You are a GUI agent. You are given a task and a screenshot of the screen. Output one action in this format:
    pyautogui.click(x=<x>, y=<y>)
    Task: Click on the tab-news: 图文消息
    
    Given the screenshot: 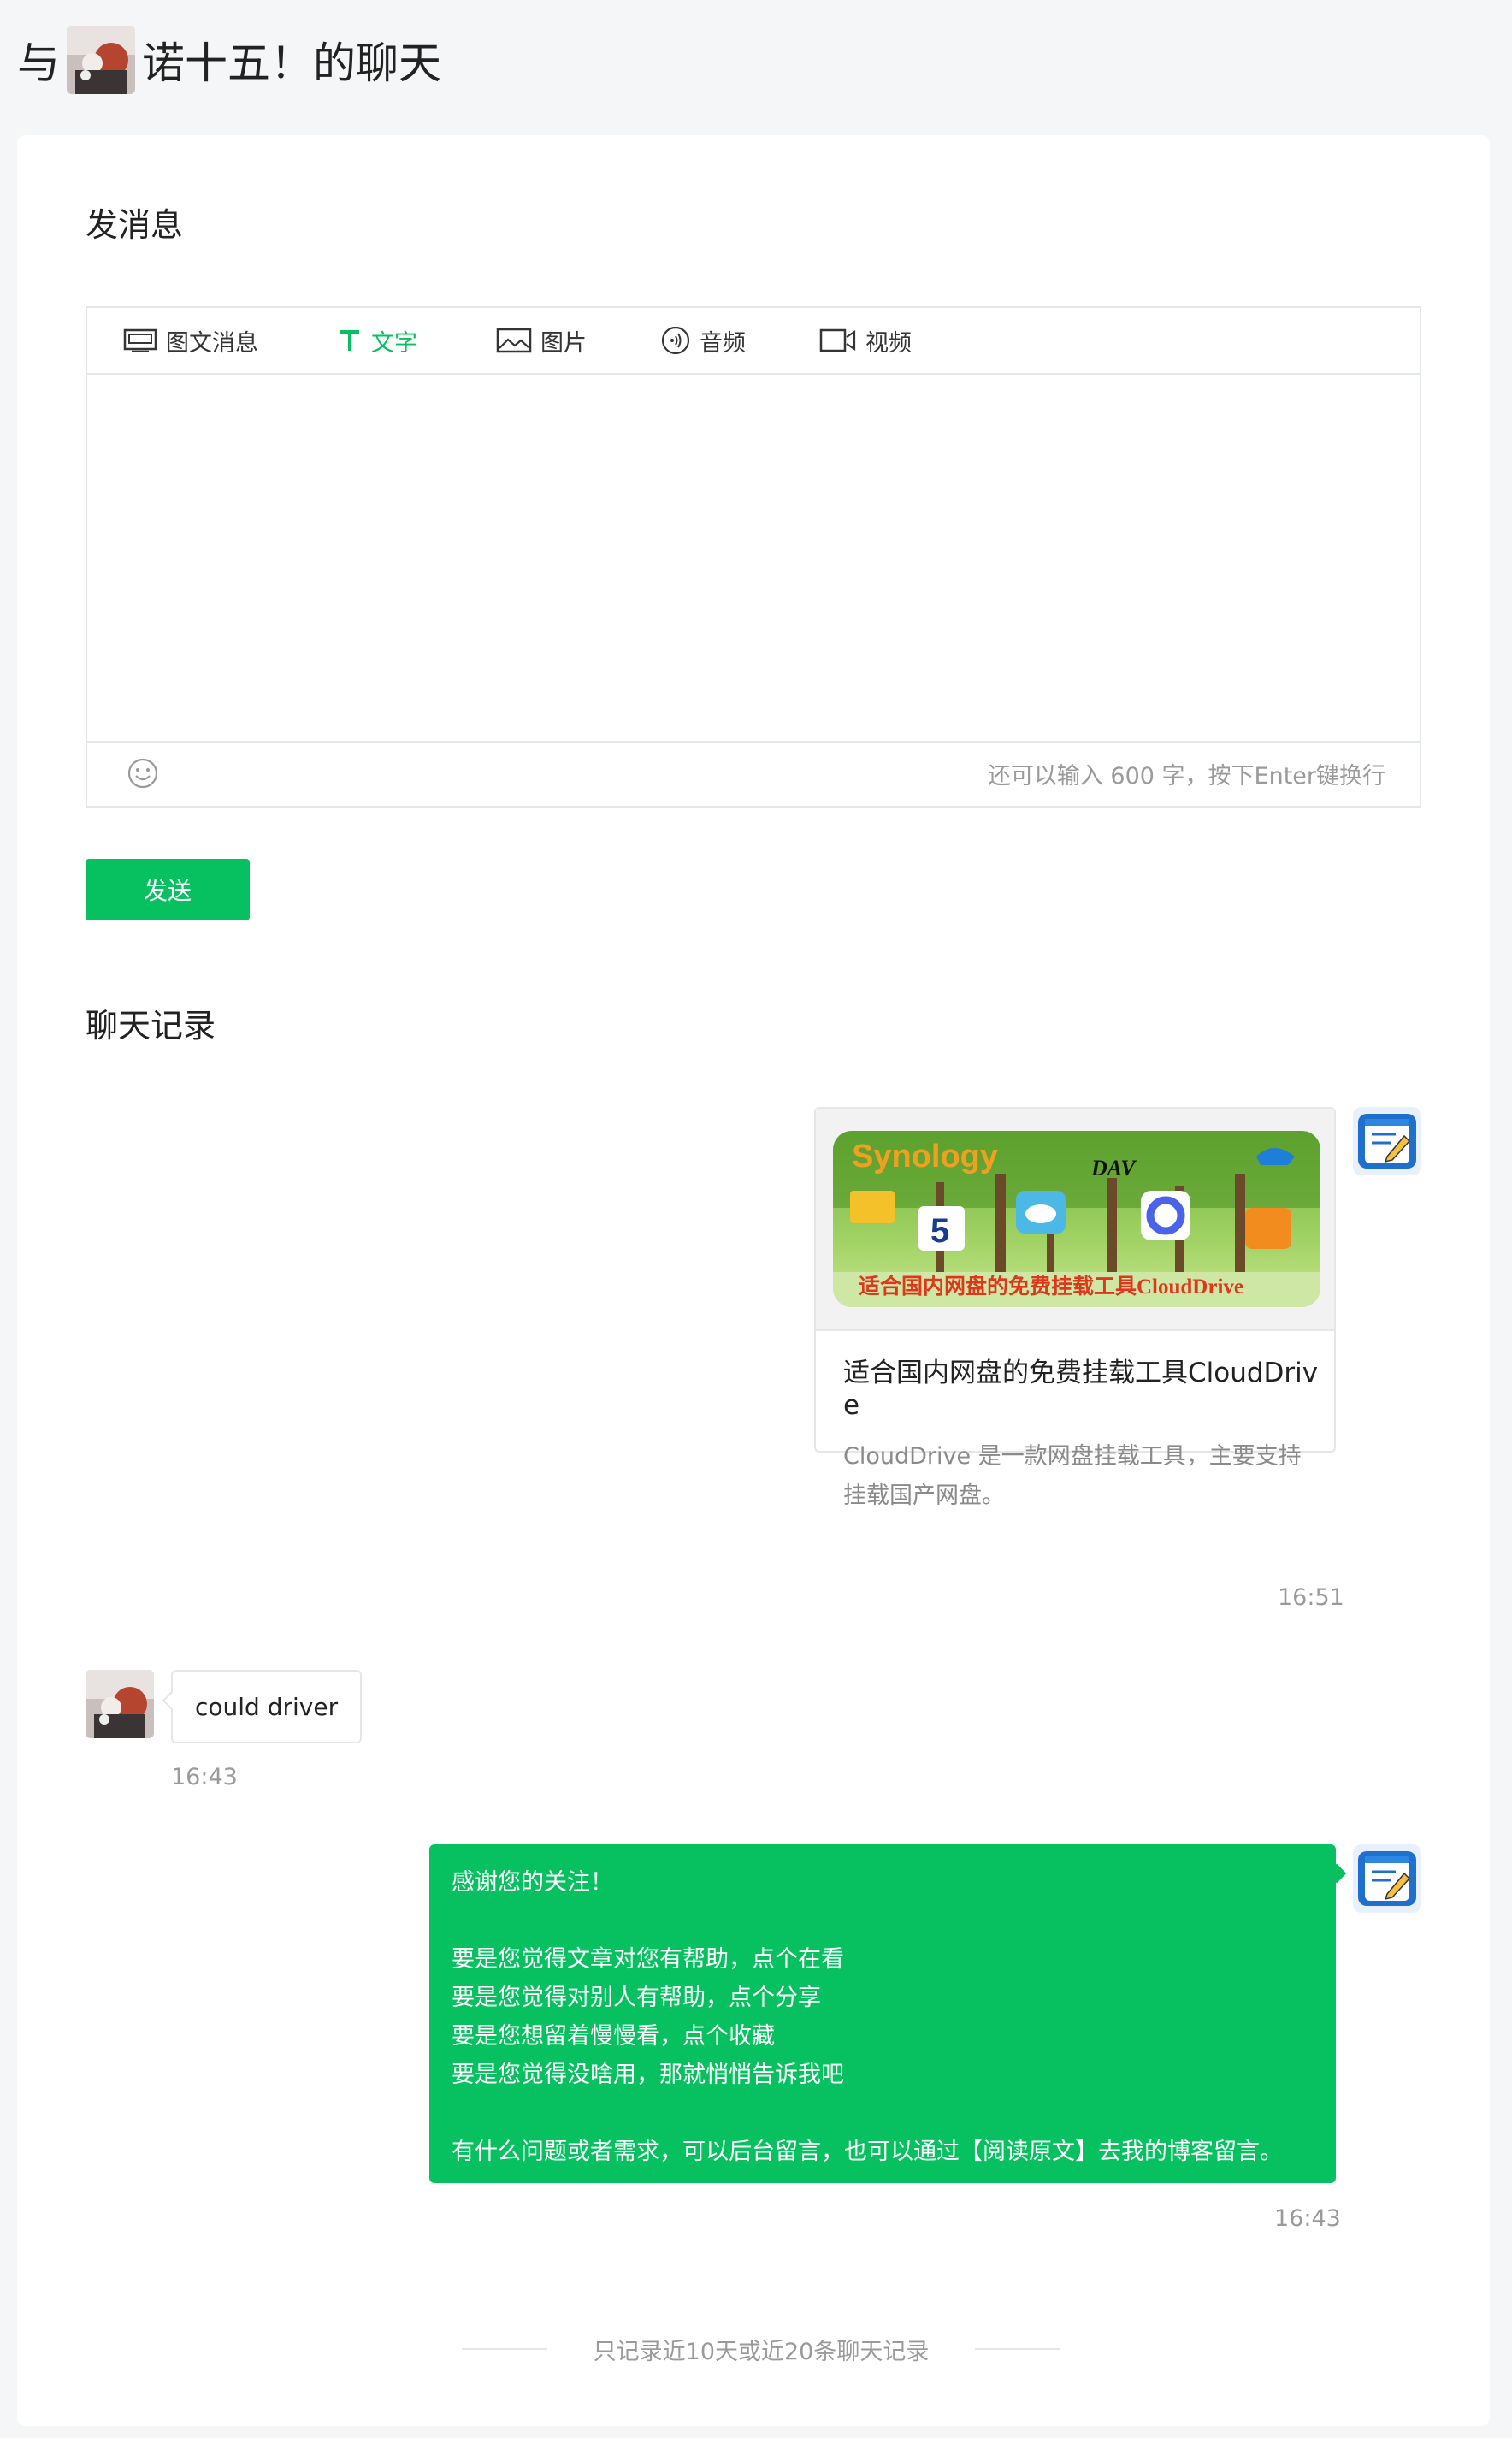 What is the action you would take?
    pyautogui.click(x=230, y=341)
    